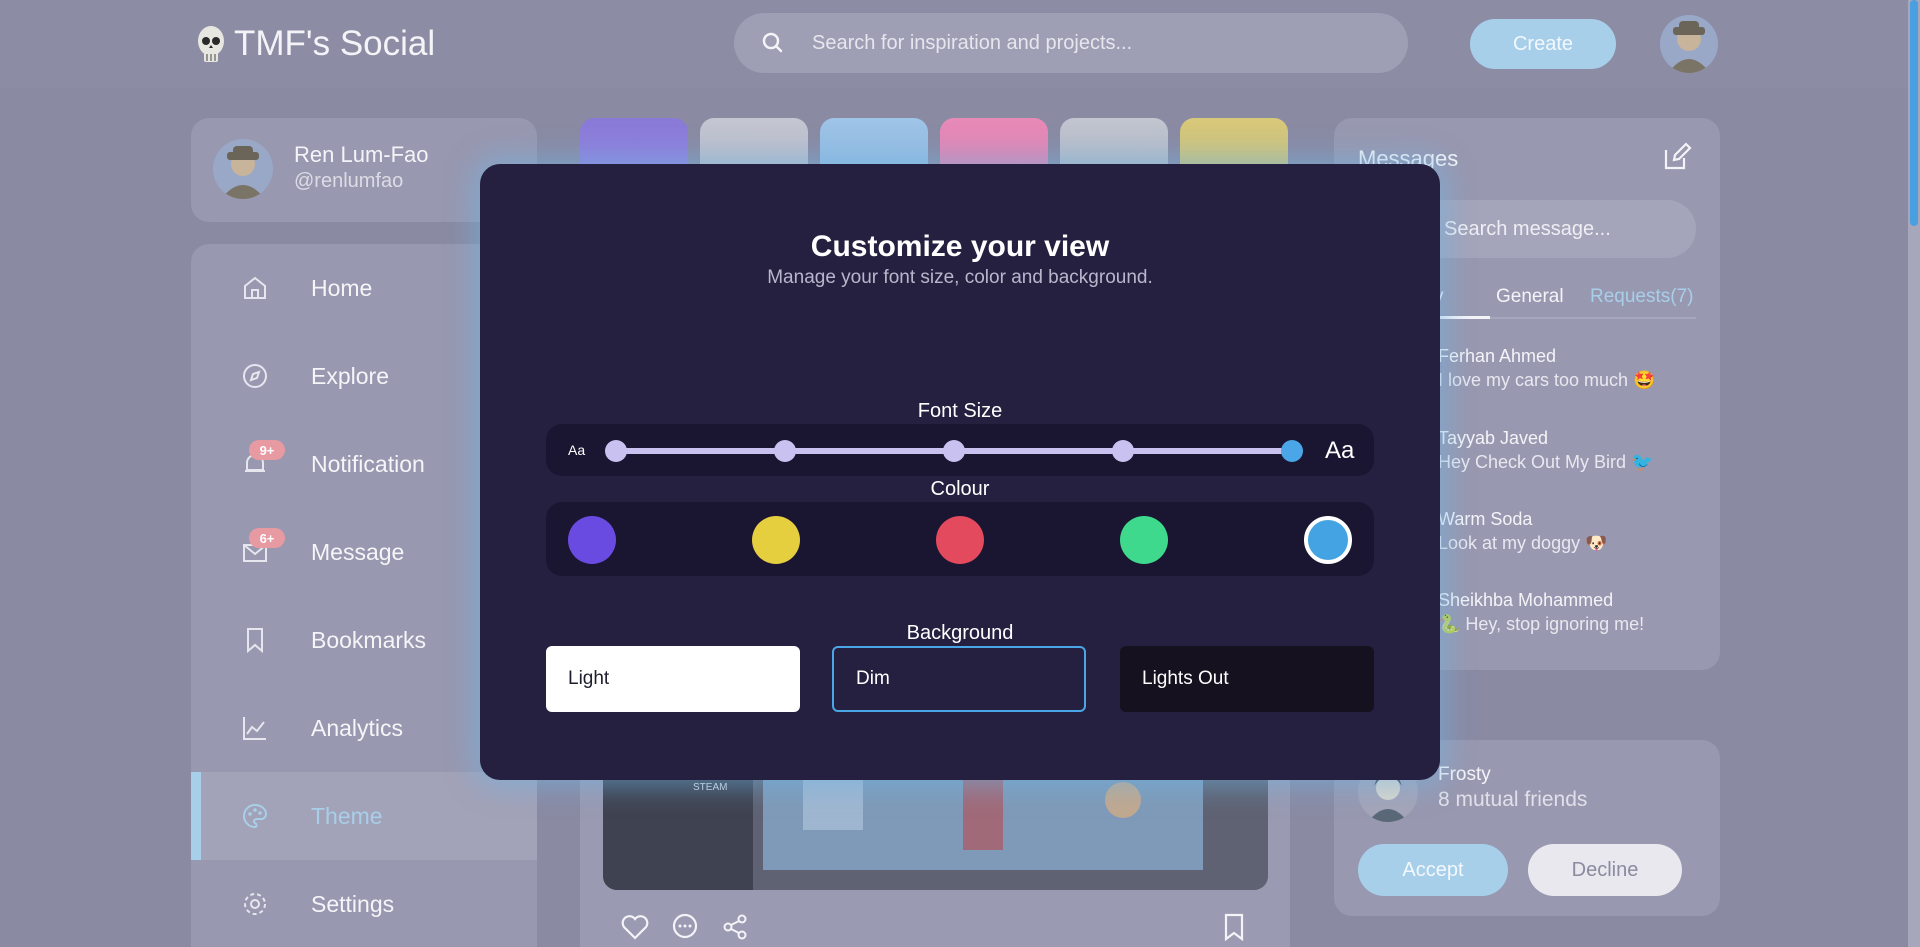 The height and width of the screenshot is (947, 1920). What do you see at coordinates (1677, 157) in the screenshot?
I see `edit-icon` at bounding box center [1677, 157].